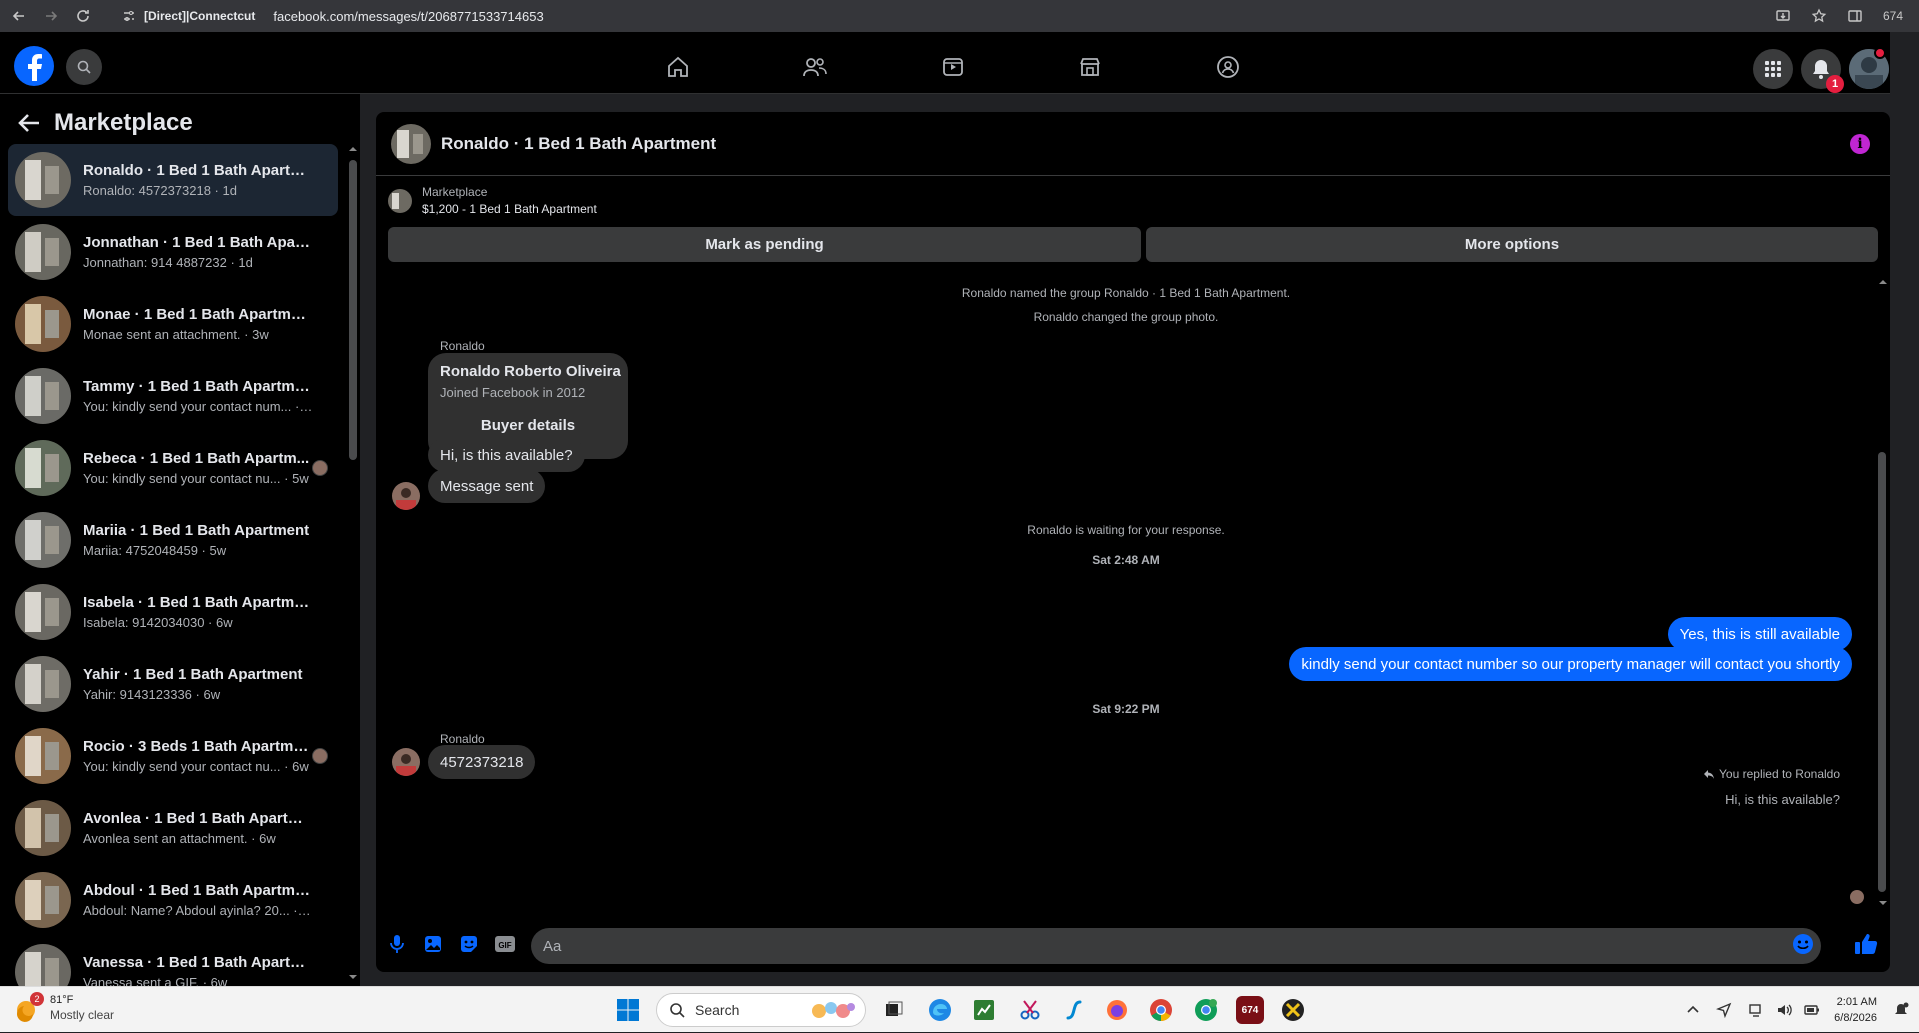 The height and width of the screenshot is (1033, 1919). I want to click on sidebar-scroll-thumb, so click(353, 310).